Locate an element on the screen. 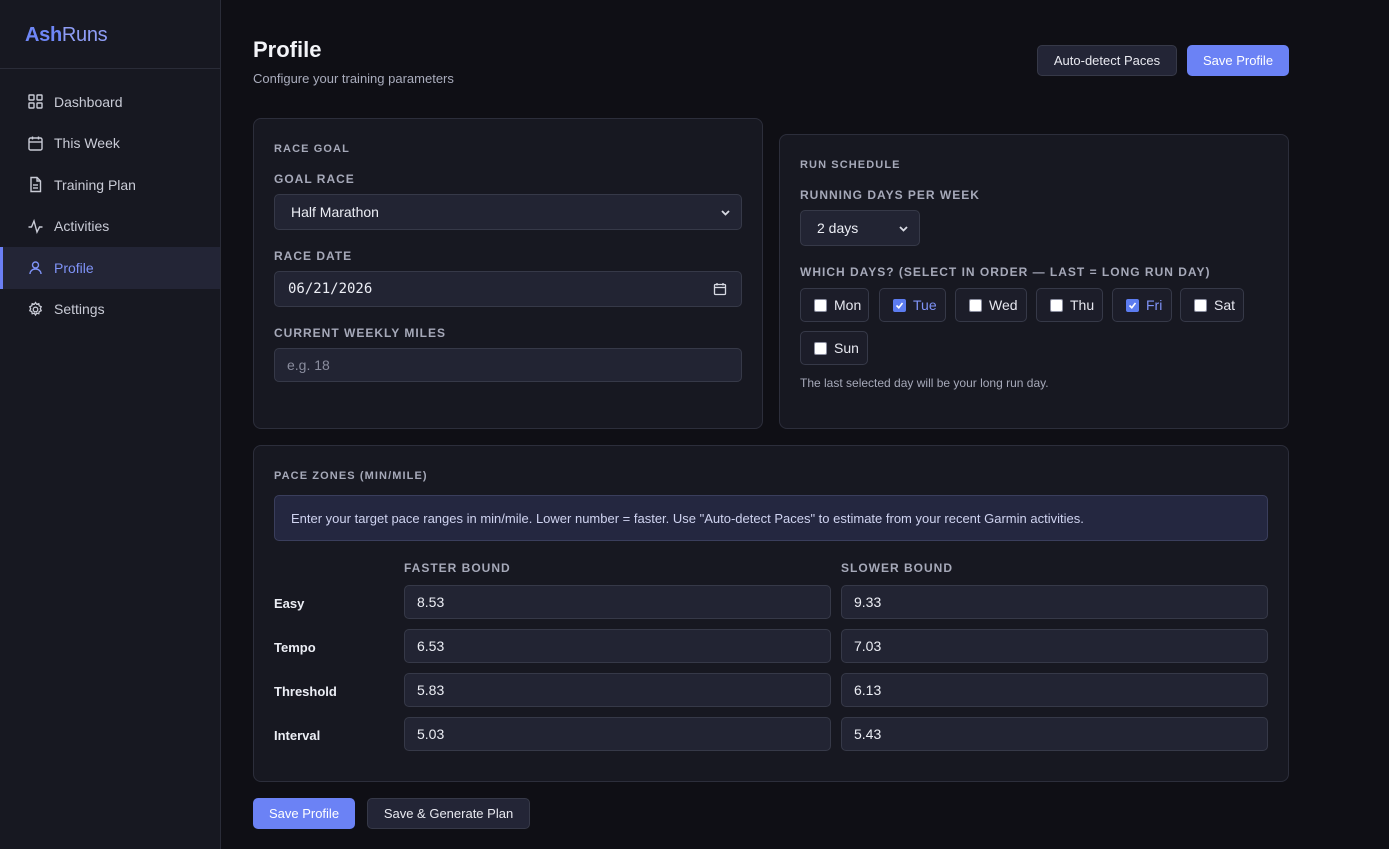  app-logo: AshRuns is located at coordinates (110, 34).